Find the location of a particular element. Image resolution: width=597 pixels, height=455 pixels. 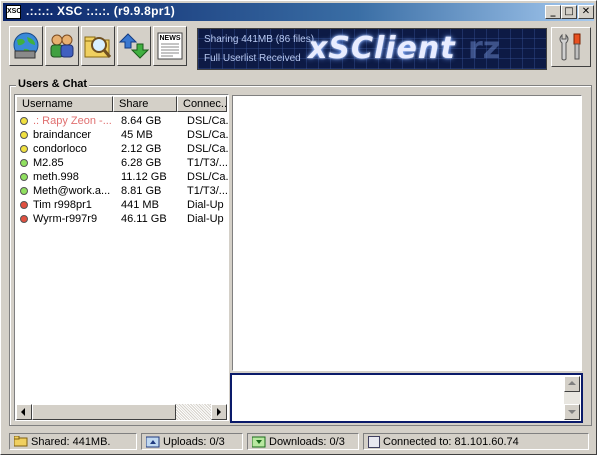

status-uploads: Uploads: 0/3 is located at coordinates (192, 441).